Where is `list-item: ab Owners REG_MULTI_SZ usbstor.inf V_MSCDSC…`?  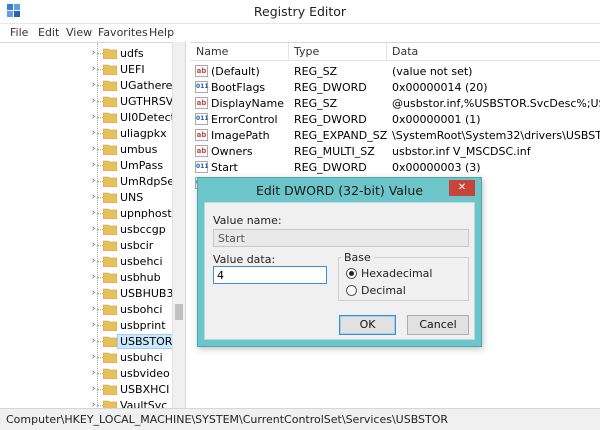
list-item: ab Owners REG_MULTI_SZ usbstor.inf V_MSCDSC… is located at coordinates (395, 151).